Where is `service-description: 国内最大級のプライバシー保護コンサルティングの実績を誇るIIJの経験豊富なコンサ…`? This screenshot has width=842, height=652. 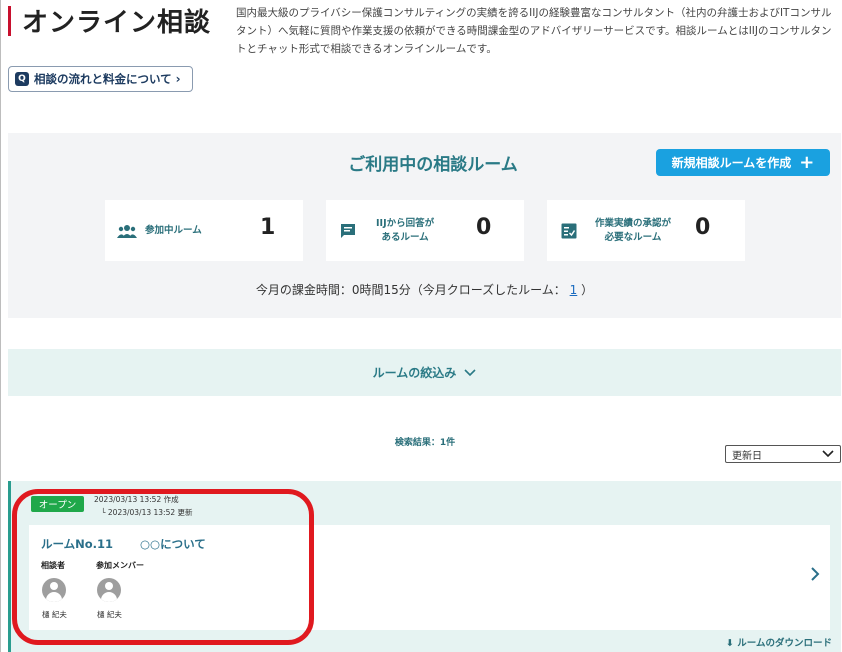 service-description: 国内最大級のプライバシー保護コンサルティングの実績を誇るIIJの経験豊富なコンサ… is located at coordinates (536, 31).